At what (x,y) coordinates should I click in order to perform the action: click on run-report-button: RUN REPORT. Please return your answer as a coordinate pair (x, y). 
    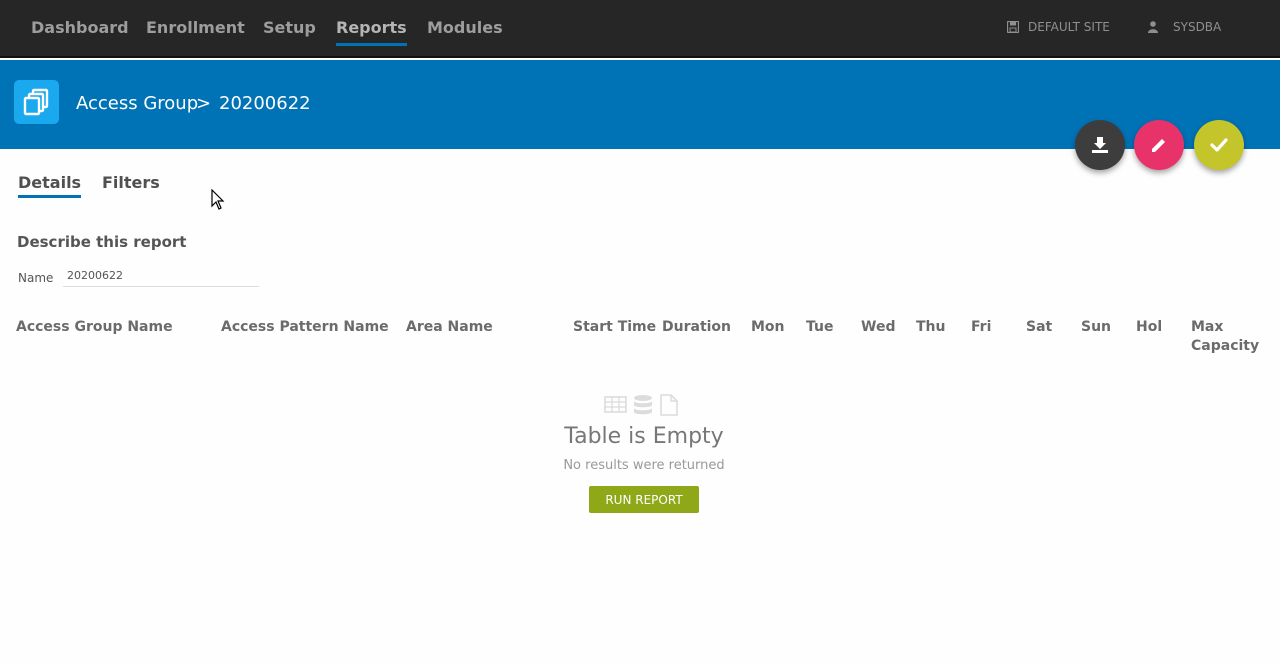
    Looking at the image, I should click on (644, 499).